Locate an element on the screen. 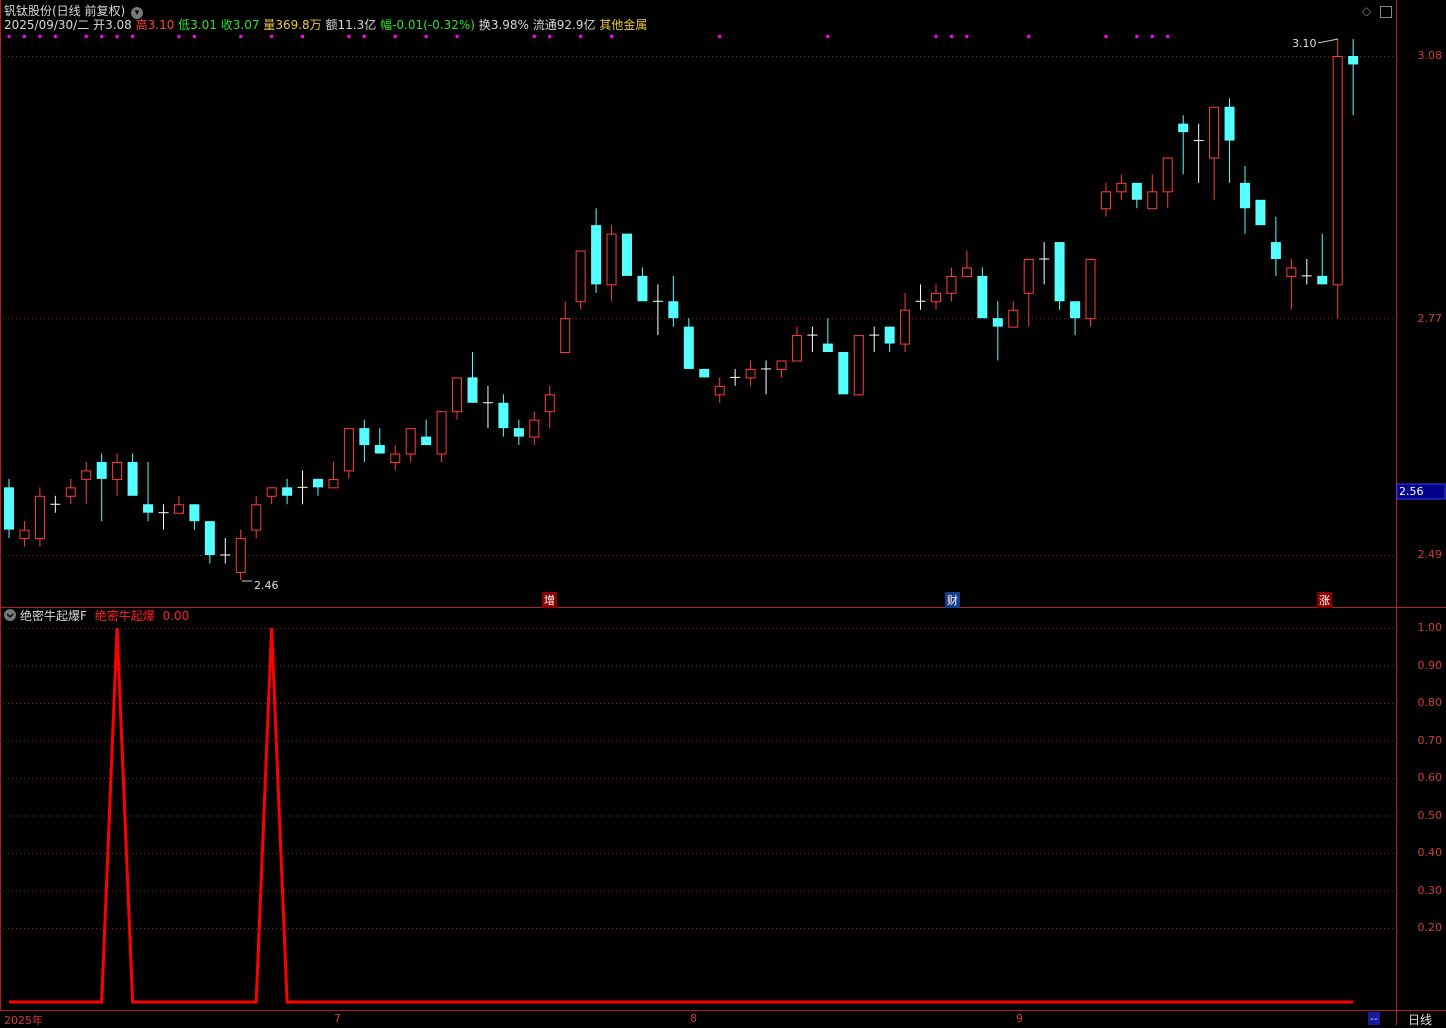 The image size is (1446, 1028). indicator-name: 绝密牛起爆F is located at coordinates (53, 616).